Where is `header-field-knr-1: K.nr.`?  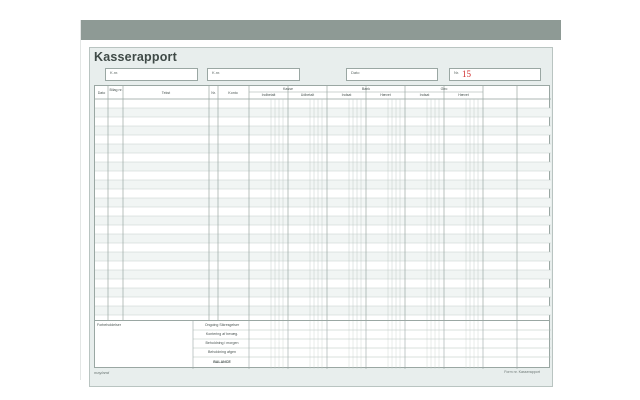 header-field-knr-1: K.nr. is located at coordinates (151, 74).